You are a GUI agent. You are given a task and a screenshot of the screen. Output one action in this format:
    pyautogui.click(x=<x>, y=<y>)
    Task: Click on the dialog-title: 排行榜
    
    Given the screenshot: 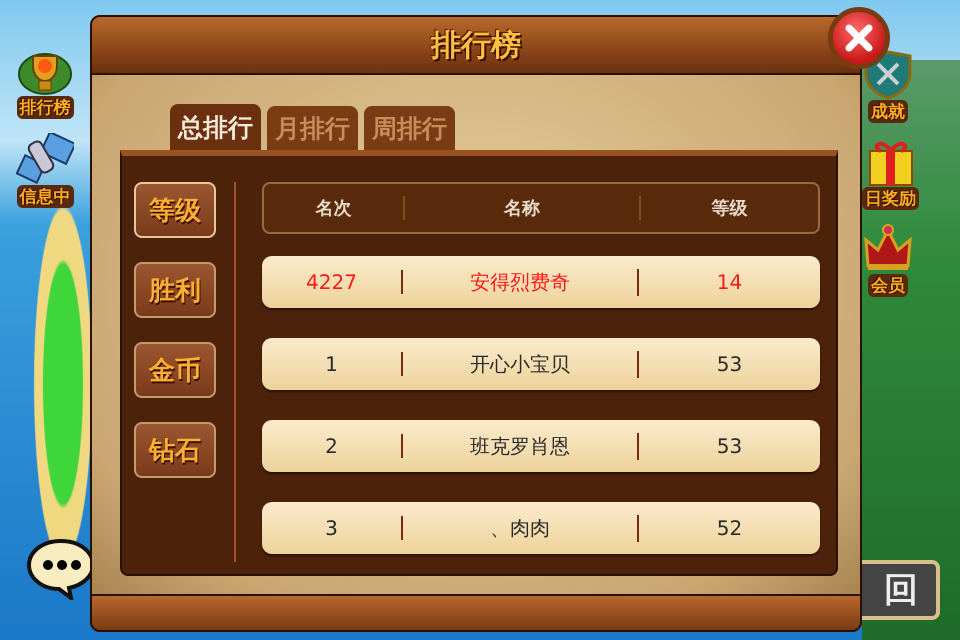 What is the action you would take?
    pyautogui.click(x=476, y=45)
    